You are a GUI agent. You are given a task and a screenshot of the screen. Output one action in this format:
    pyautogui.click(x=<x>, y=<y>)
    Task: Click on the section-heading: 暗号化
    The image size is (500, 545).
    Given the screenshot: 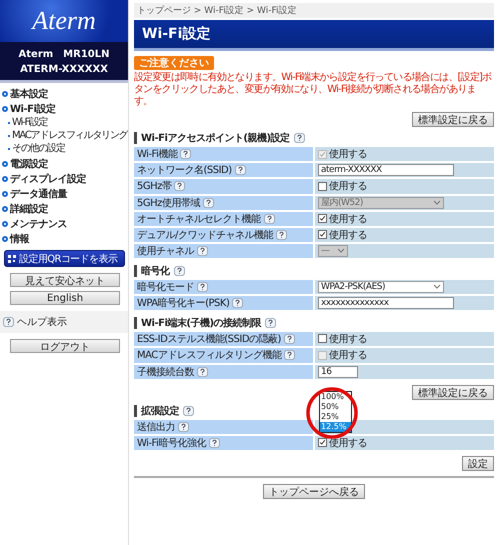 What is the action you would take?
    pyautogui.click(x=155, y=271)
    